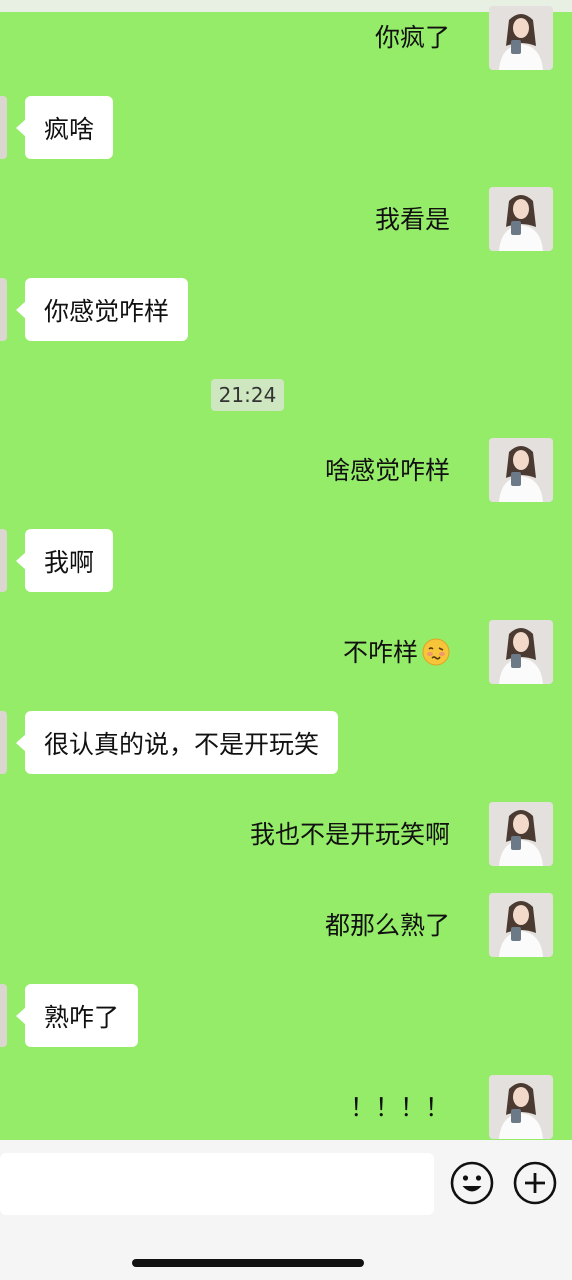 This screenshot has height=1280, width=572. What do you see at coordinates (387, 925) in the screenshot?
I see `message-text-outgoing: 都那么熟了` at bounding box center [387, 925].